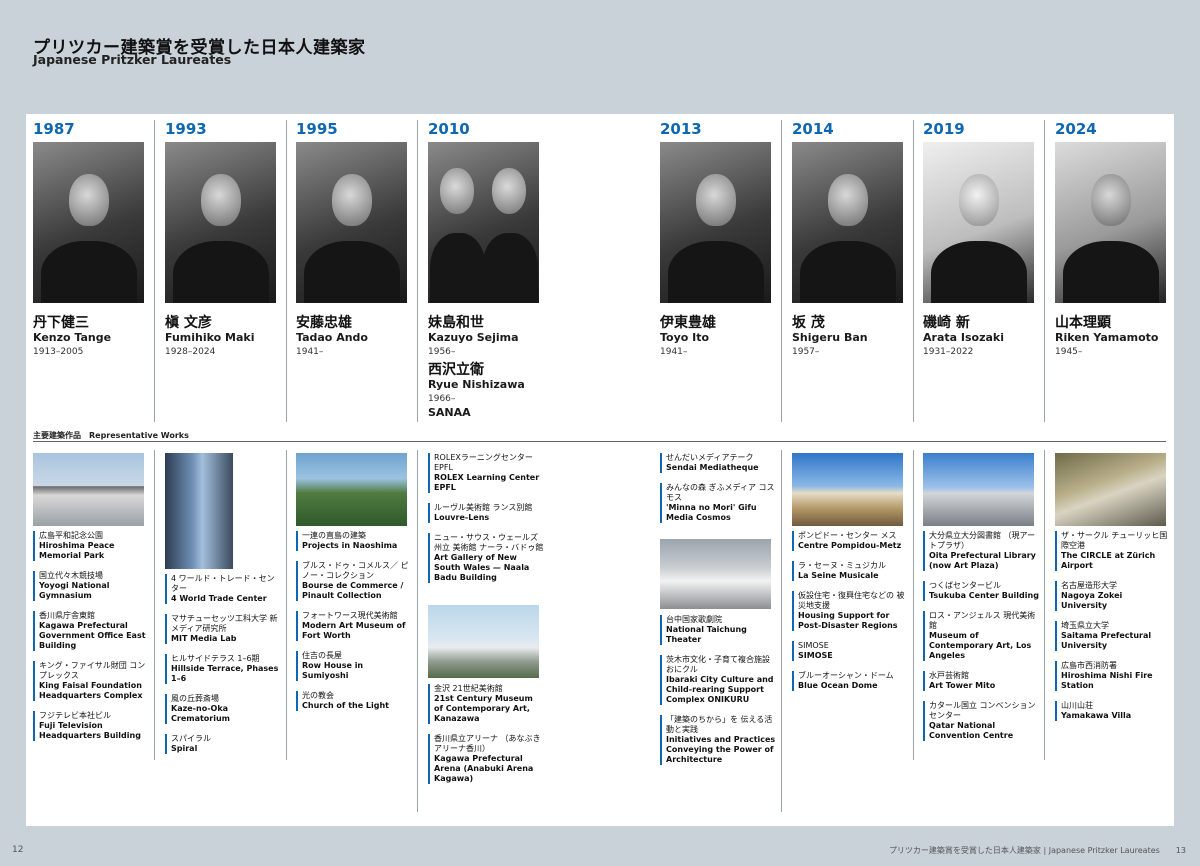 Image resolution: width=1200 pixels, height=866 pixels. What do you see at coordinates (354, 701) in the screenshot?
I see `work-item: 光の教会 Church of the Light` at bounding box center [354, 701].